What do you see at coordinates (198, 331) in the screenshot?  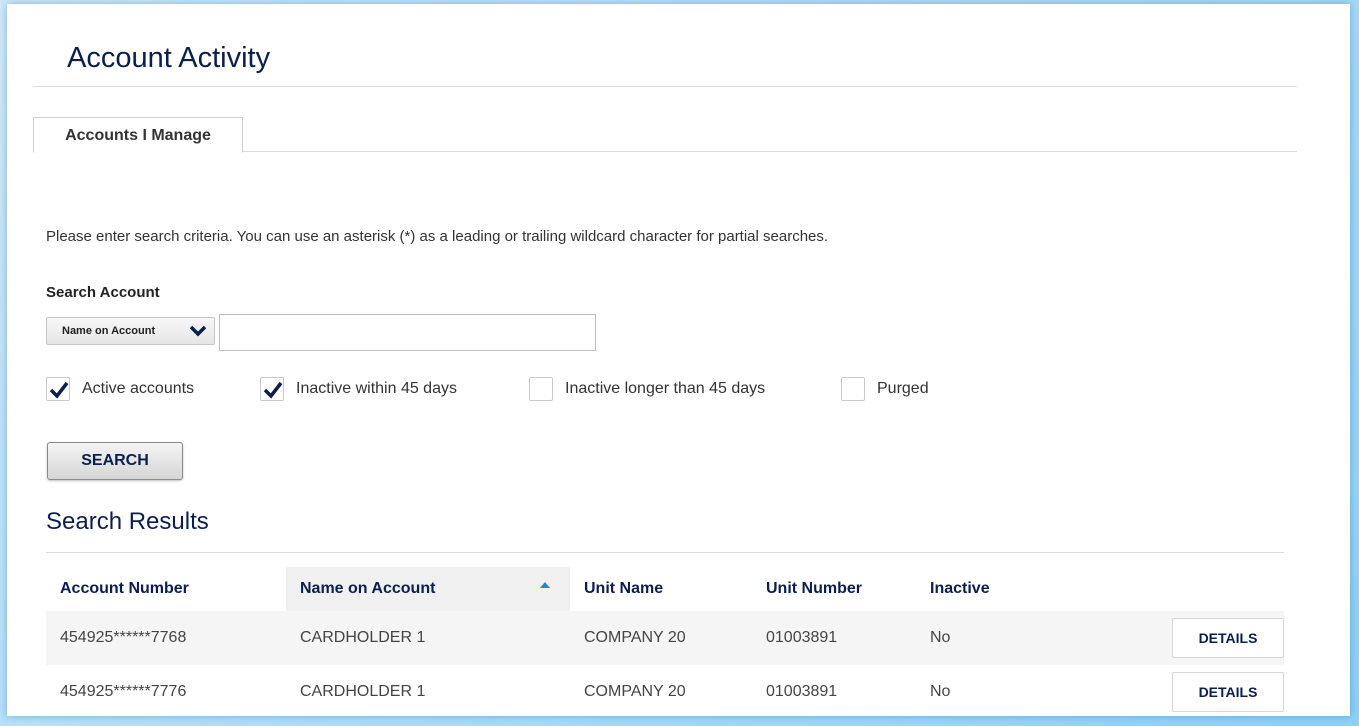 I see `chevron-down-icon` at bounding box center [198, 331].